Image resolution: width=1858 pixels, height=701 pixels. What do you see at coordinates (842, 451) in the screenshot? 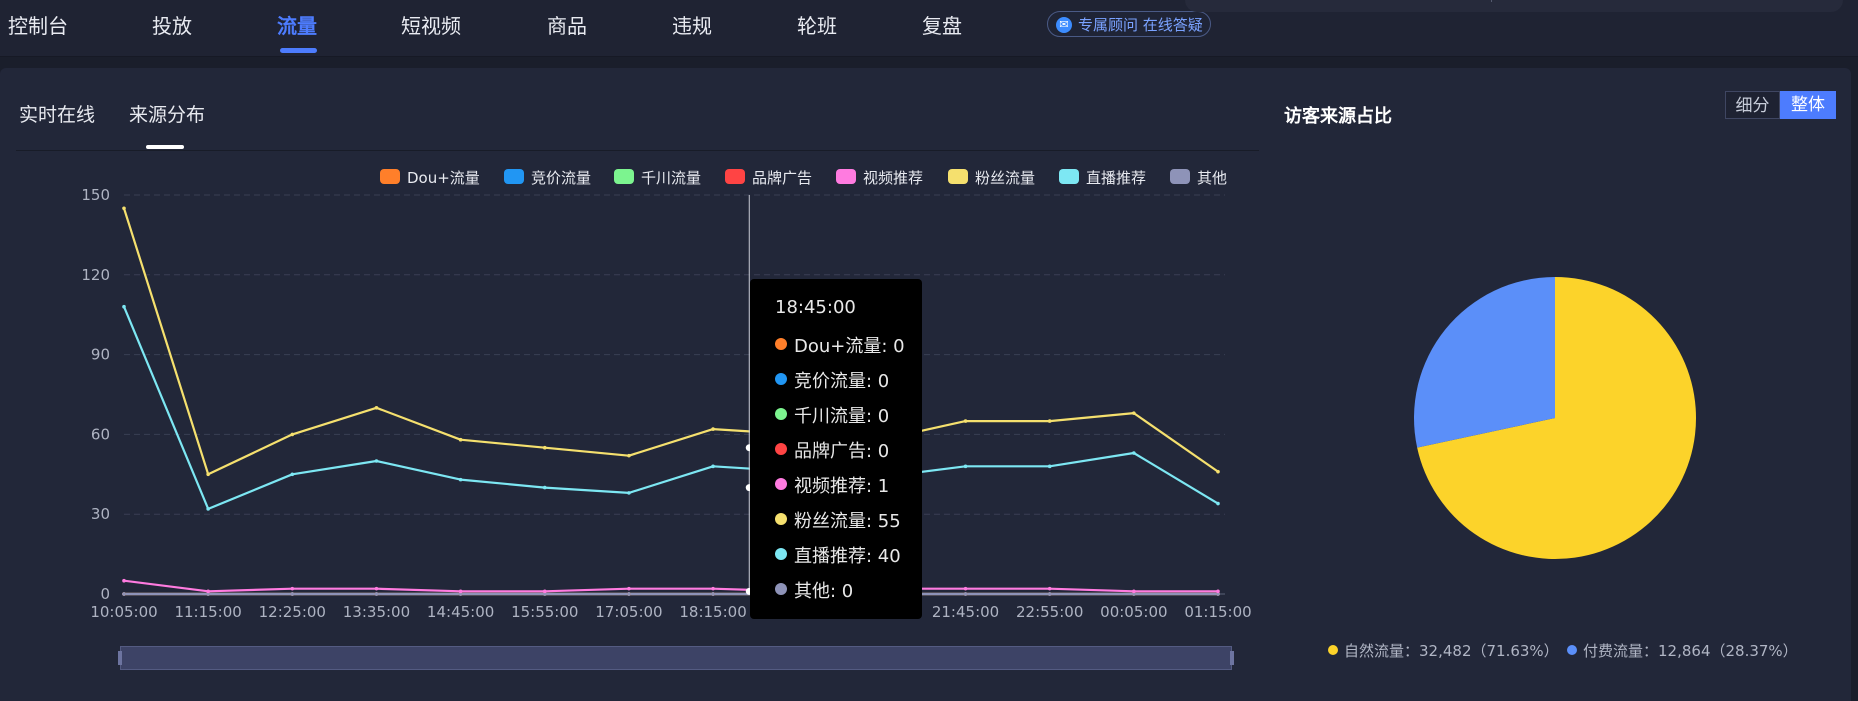
I see `tooltip-text: 品牌广告: 0` at bounding box center [842, 451].